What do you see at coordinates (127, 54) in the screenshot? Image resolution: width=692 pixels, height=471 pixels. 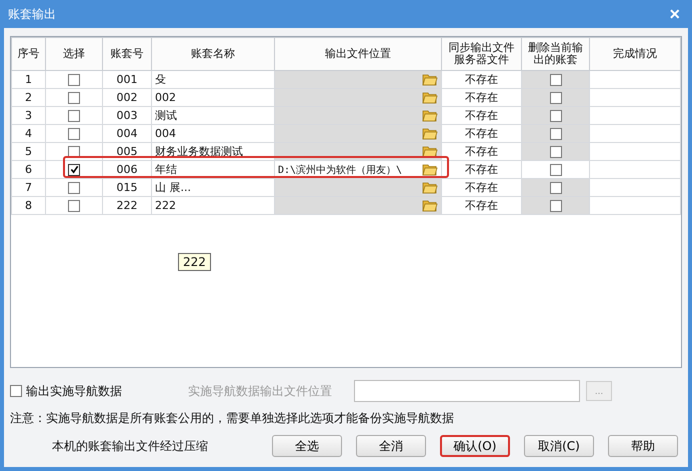 I see `column-header: 账套号` at bounding box center [127, 54].